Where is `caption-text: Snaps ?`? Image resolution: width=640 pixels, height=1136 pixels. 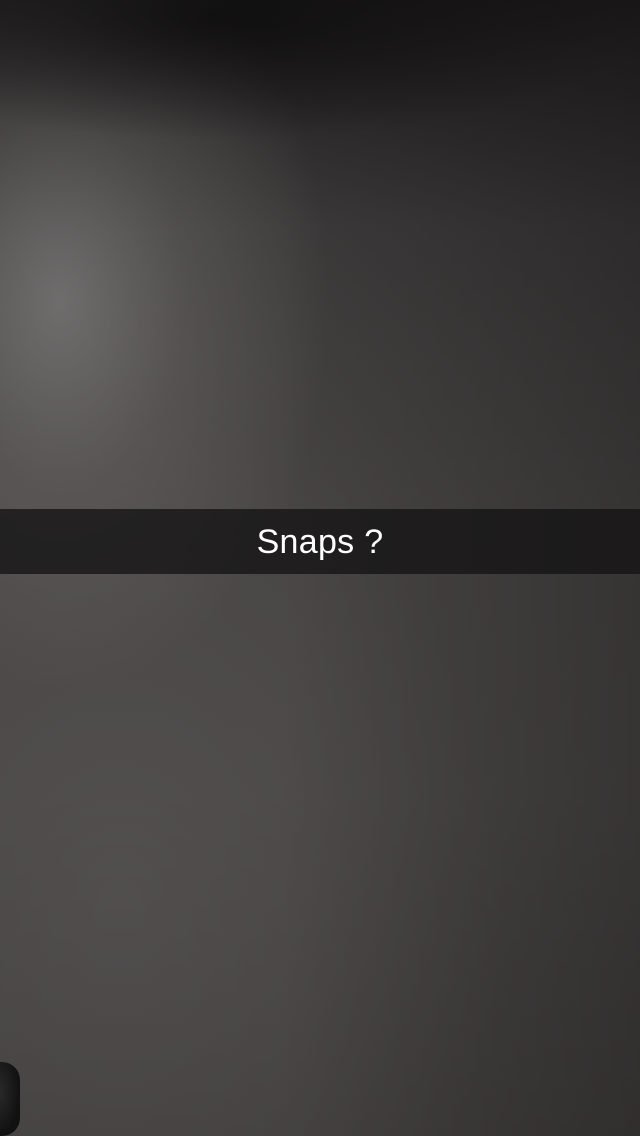 caption-text: Snaps ? is located at coordinates (320, 541).